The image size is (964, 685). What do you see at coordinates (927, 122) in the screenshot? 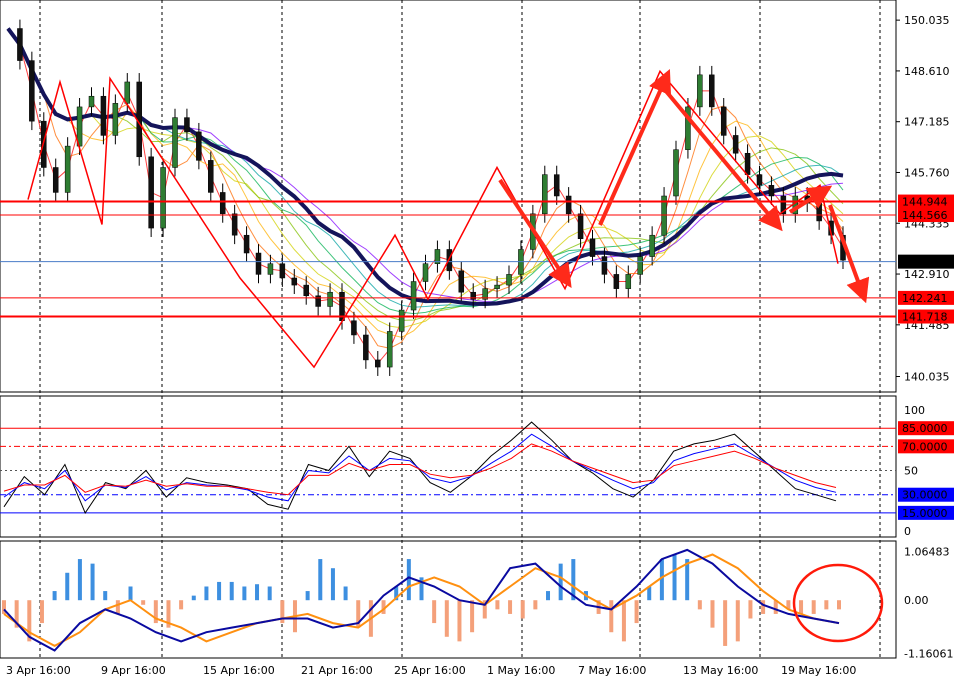
I see `price-y-tick-label: 147.185` at bounding box center [927, 122].